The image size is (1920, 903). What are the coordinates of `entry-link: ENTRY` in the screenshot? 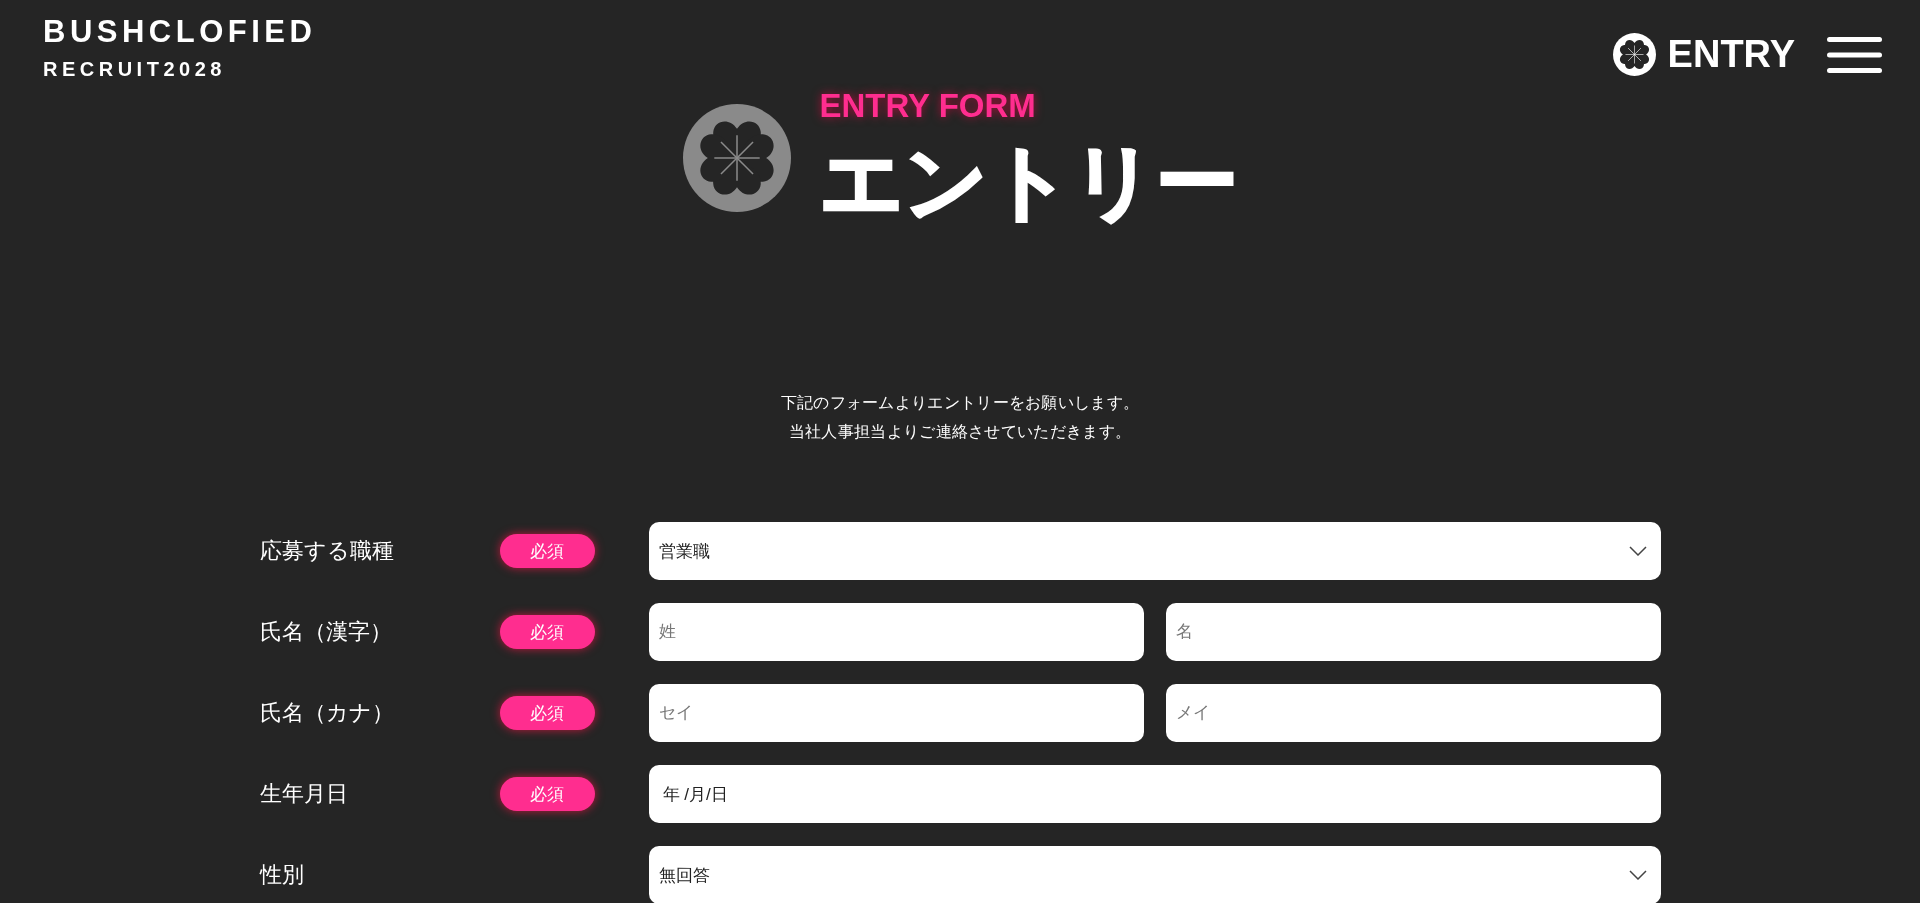 It's located at (1703, 54).